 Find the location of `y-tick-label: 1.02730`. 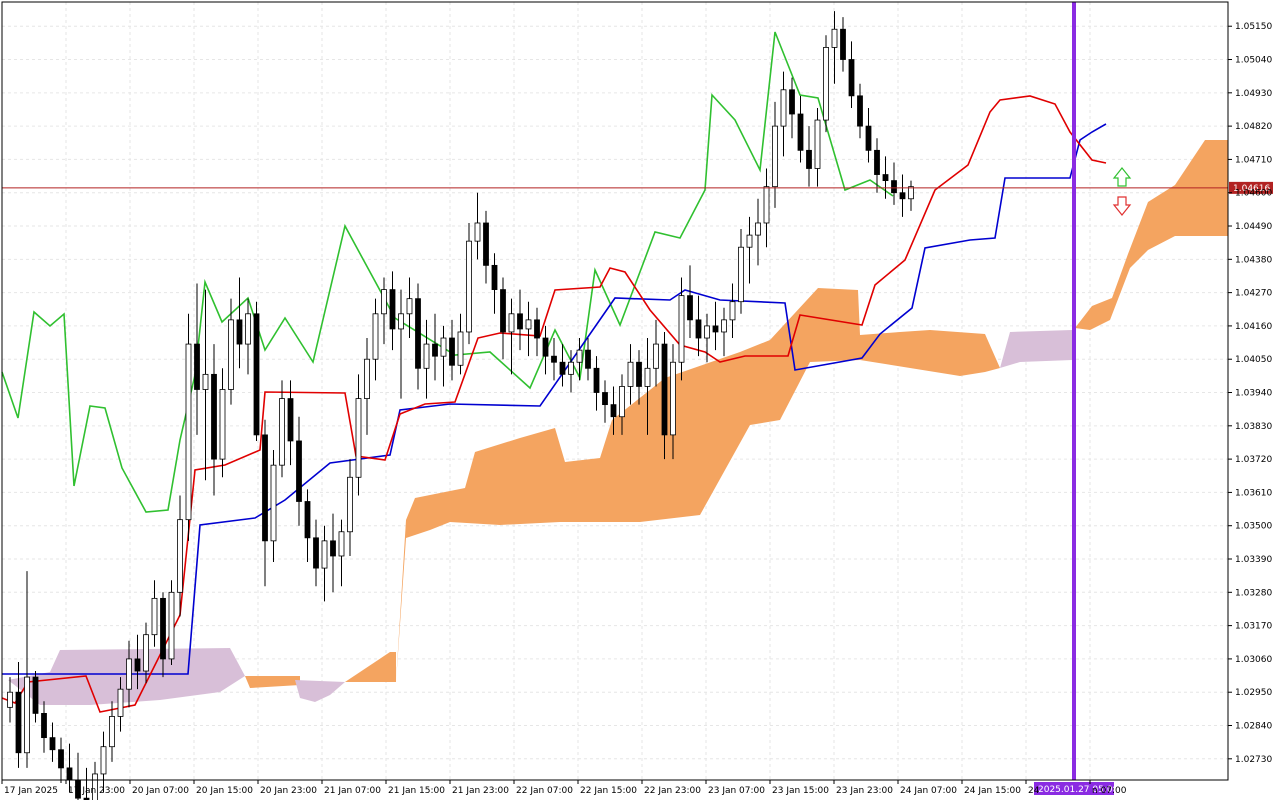

y-tick-label: 1.02730 is located at coordinates (1253, 760).